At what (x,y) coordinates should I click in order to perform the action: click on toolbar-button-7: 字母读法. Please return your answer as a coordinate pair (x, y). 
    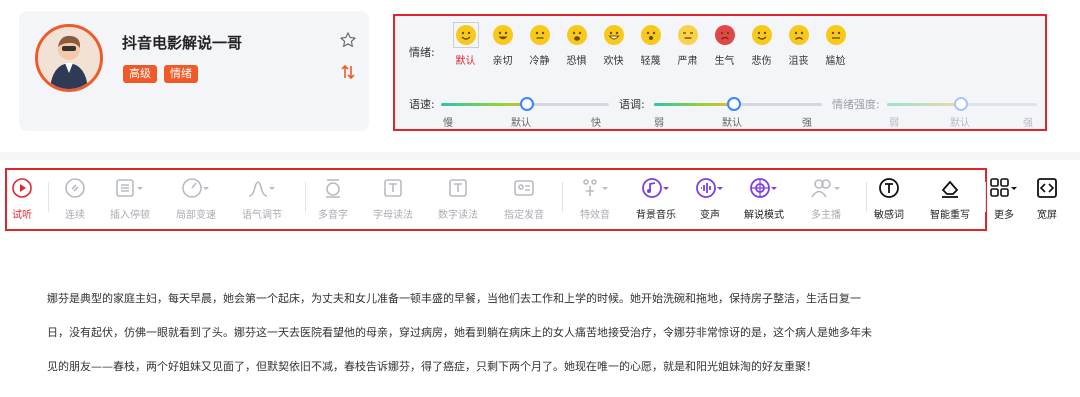
    Looking at the image, I should click on (393, 198).